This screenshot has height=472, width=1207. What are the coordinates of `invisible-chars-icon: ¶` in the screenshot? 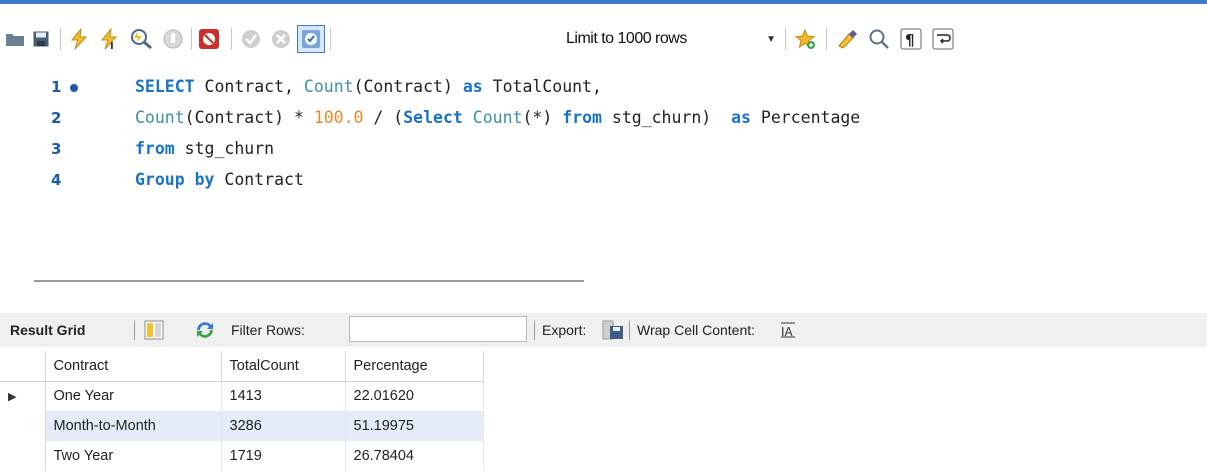 It's located at (911, 39).